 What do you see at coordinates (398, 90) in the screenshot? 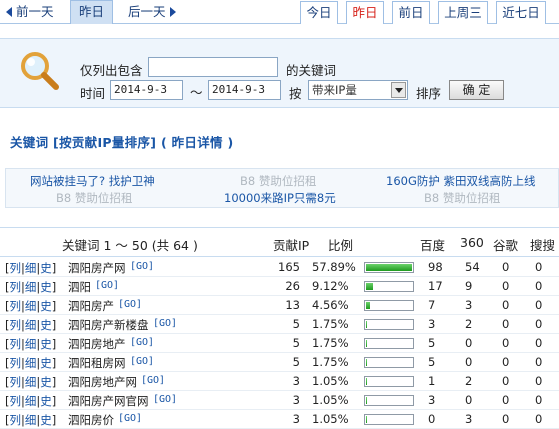
I see `chevron-down-icon` at bounding box center [398, 90].